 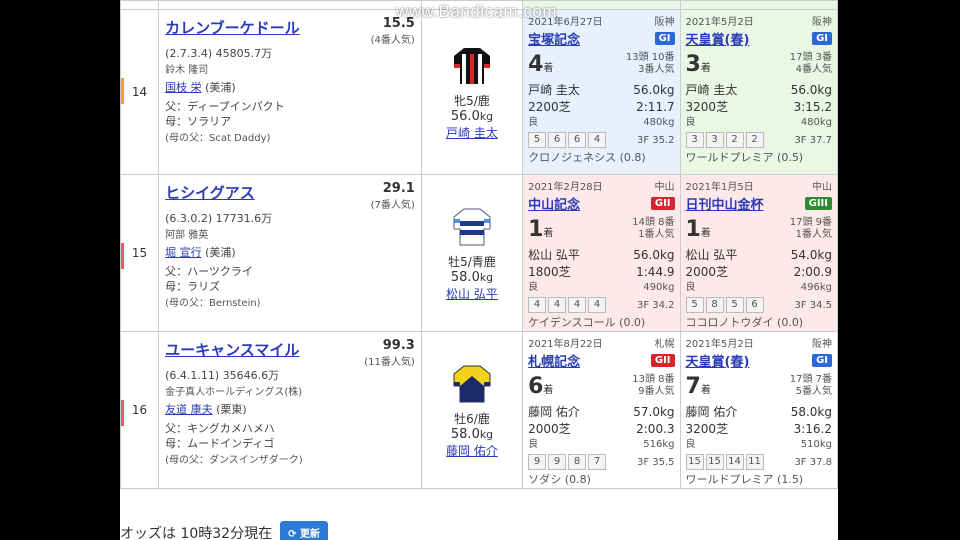 I want to click on refresh-button: ⟳ 更新, so click(x=304, y=530).